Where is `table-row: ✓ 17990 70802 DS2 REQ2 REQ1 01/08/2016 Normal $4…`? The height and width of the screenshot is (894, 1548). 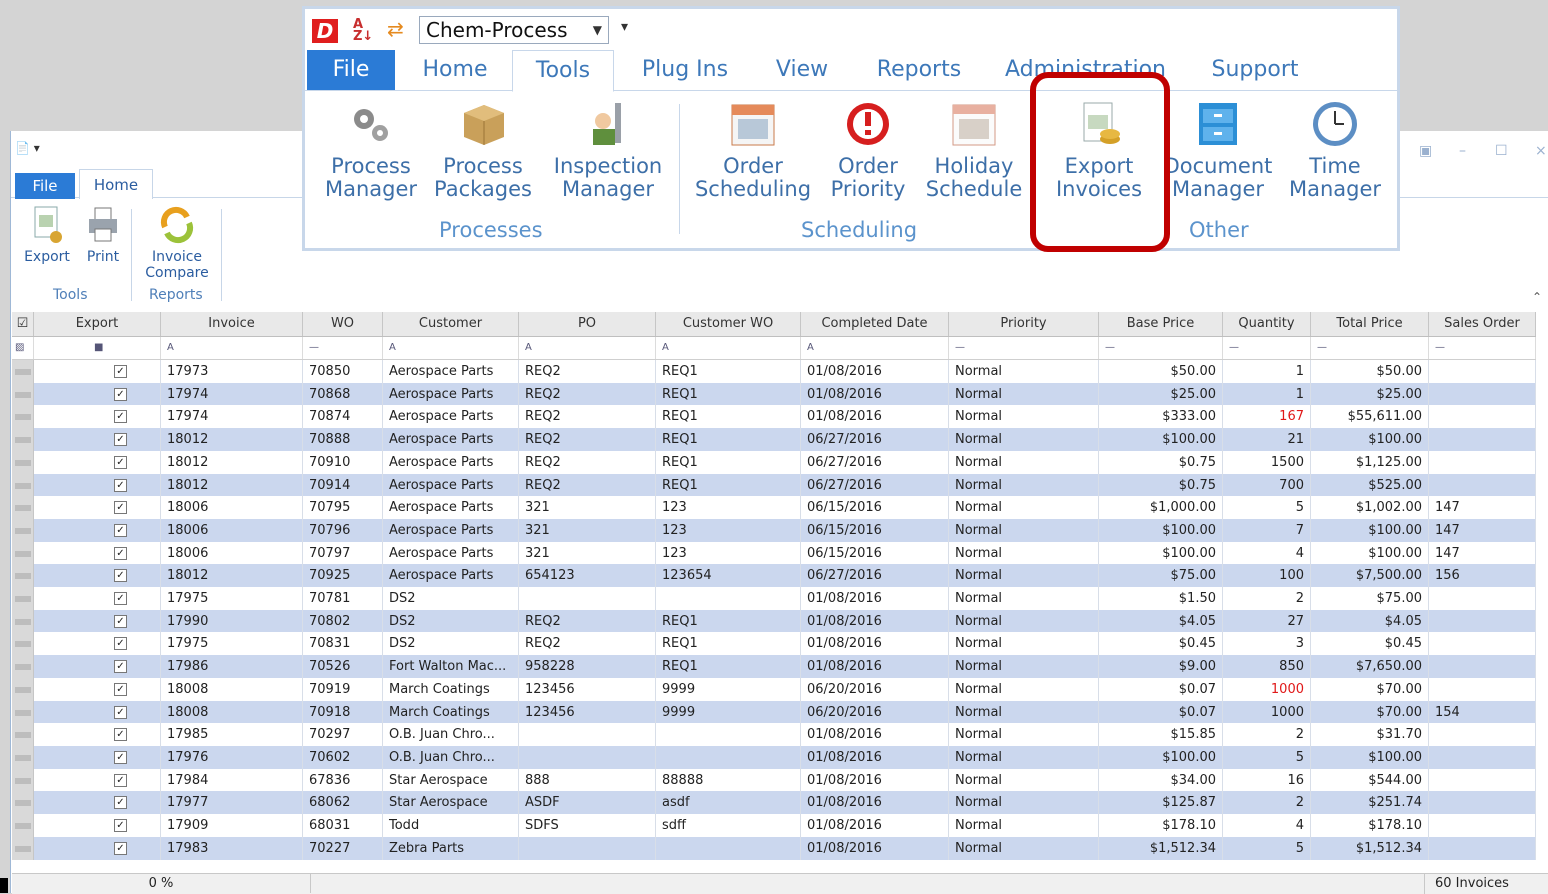 table-row: ✓ 17990 70802 DS2 REQ2 REQ1 01/08/2016 Normal $4… is located at coordinates (774, 621).